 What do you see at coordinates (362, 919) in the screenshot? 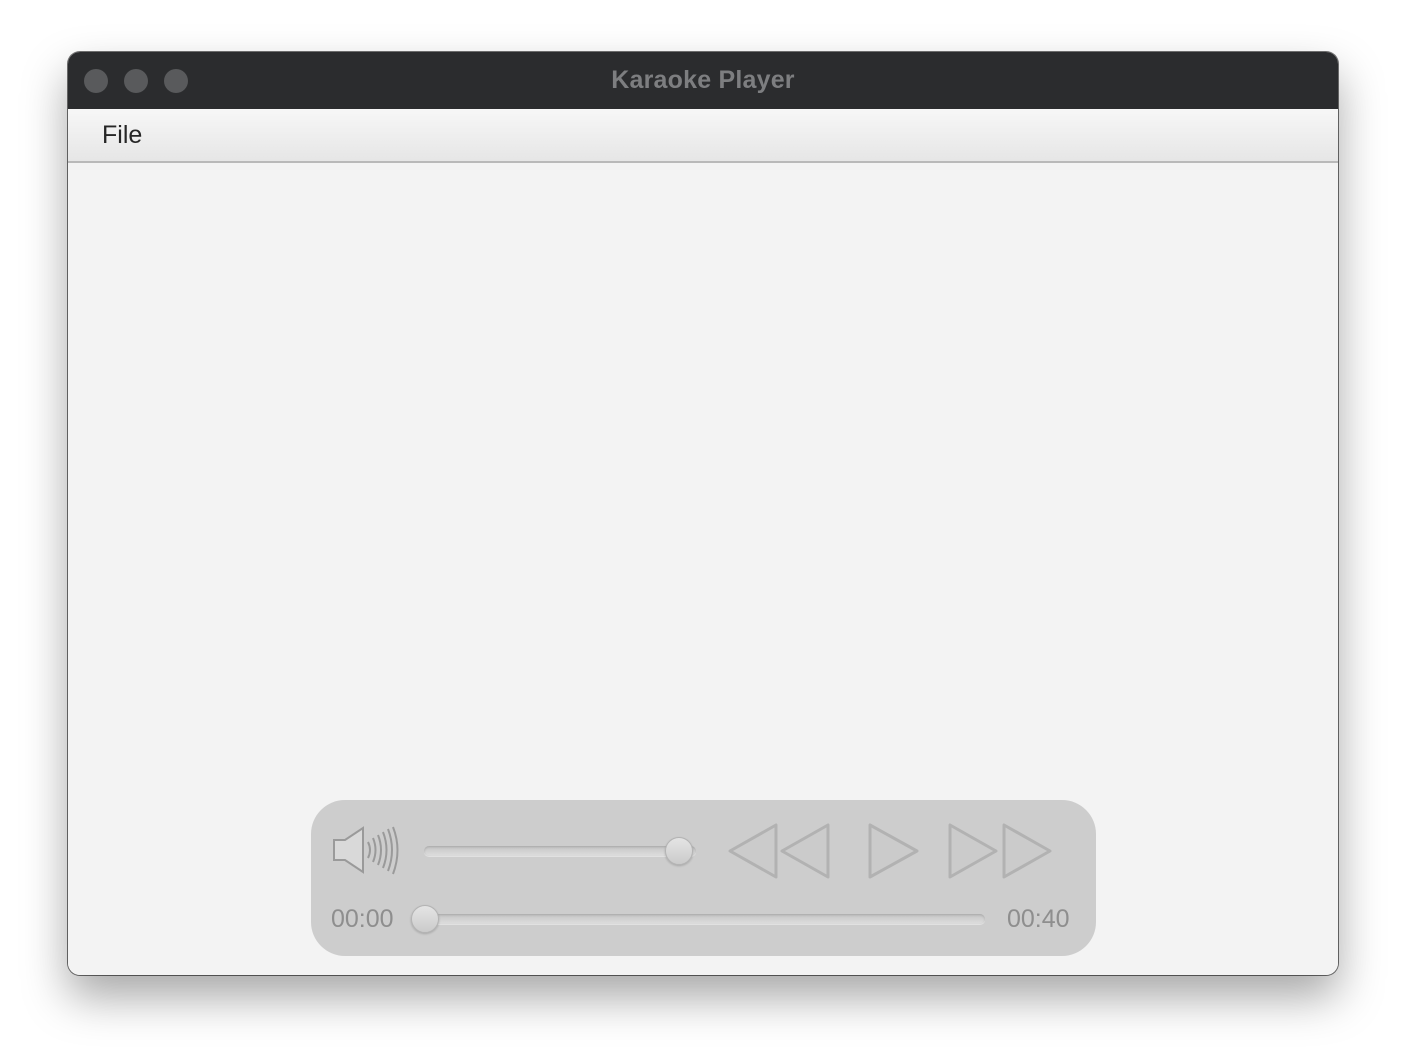
I see `current-time-label: 00:00` at bounding box center [362, 919].